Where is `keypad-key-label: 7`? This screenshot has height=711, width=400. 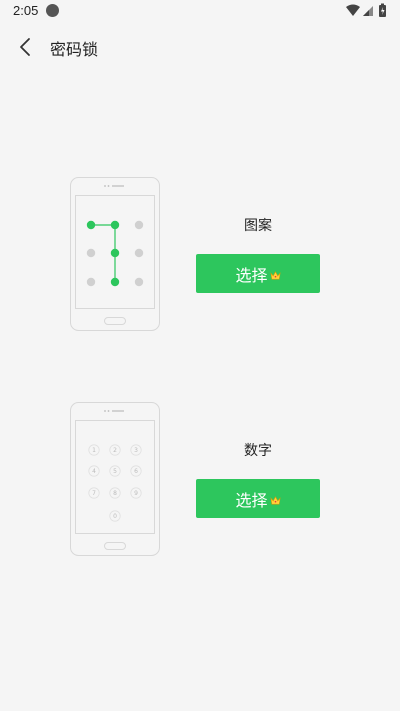 keypad-key-label: 7 is located at coordinates (94, 493).